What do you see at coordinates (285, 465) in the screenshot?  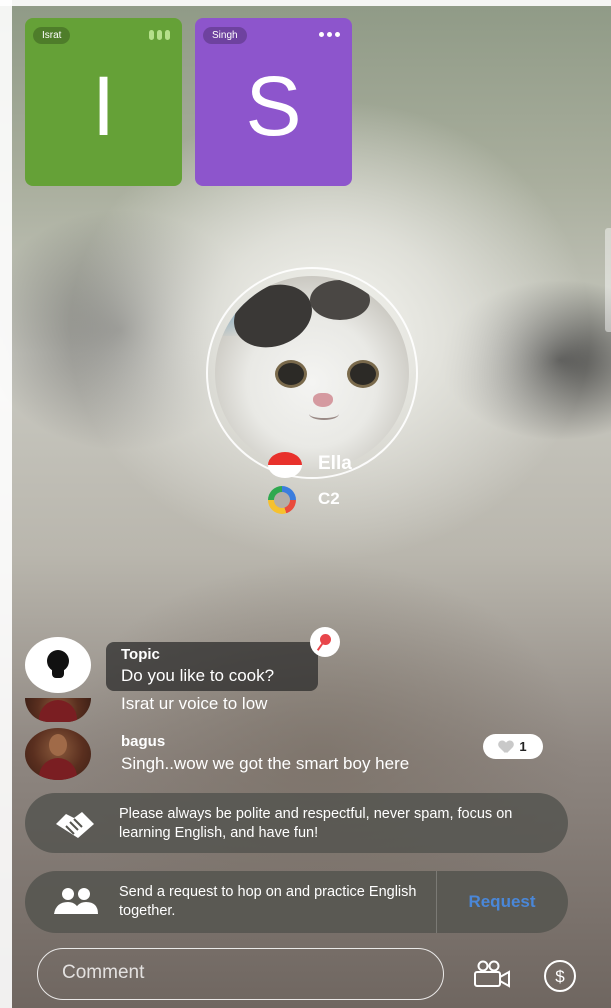 I see `indonesia-flag-icon` at bounding box center [285, 465].